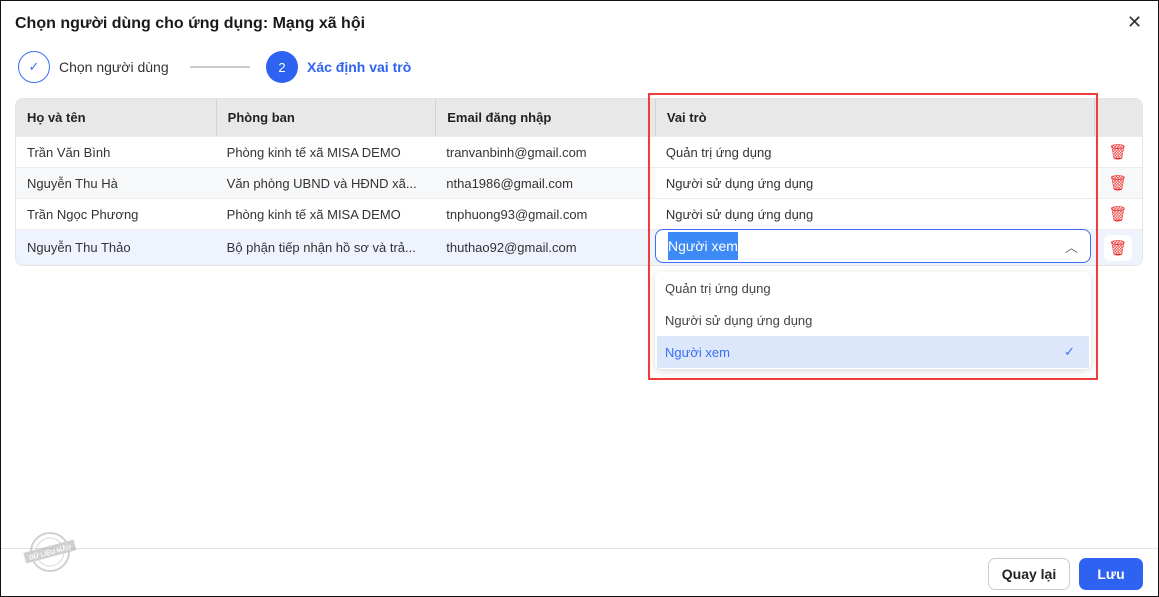 Image resolution: width=1159 pixels, height=597 pixels. What do you see at coordinates (1134, 22) in the screenshot?
I see `close-icon: ✕` at bounding box center [1134, 22].